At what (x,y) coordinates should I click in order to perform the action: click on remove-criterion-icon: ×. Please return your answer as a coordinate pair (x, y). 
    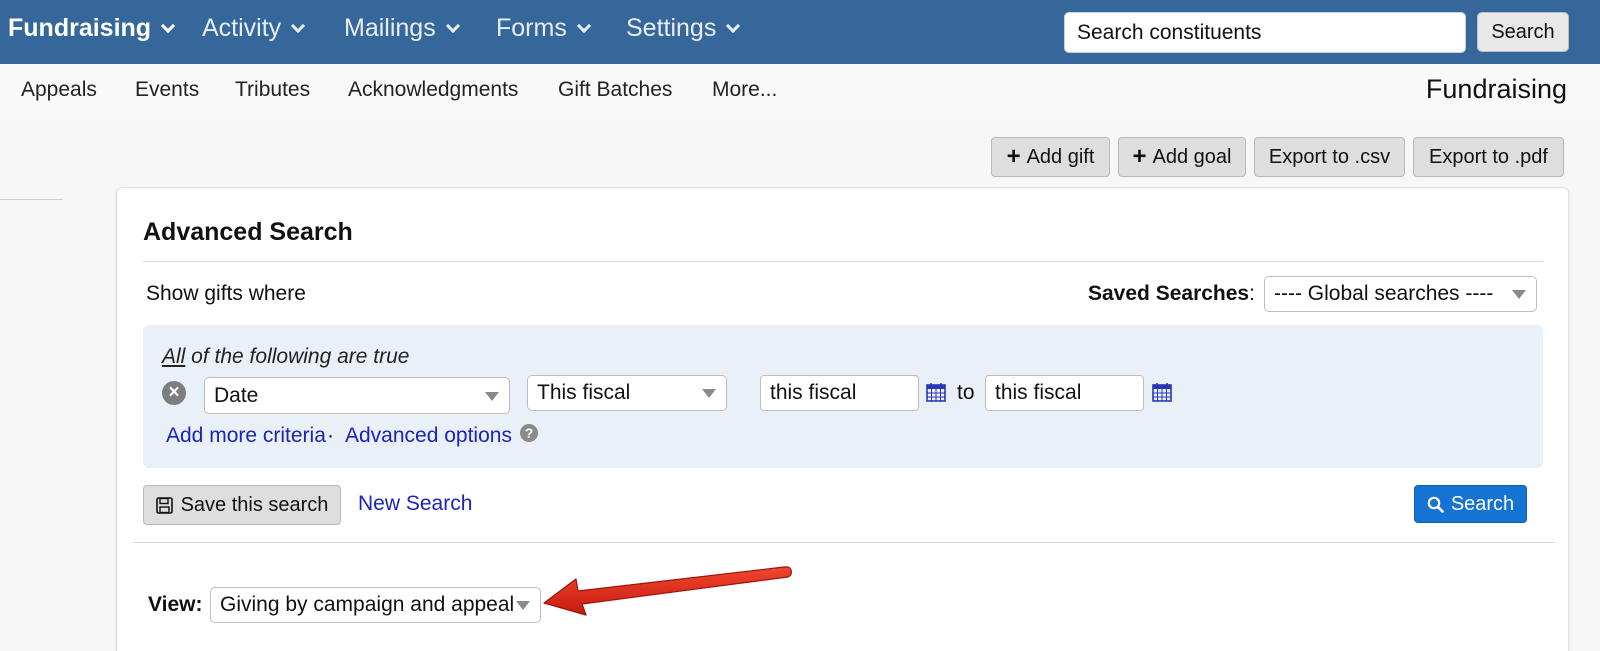
    Looking at the image, I should click on (174, 393).